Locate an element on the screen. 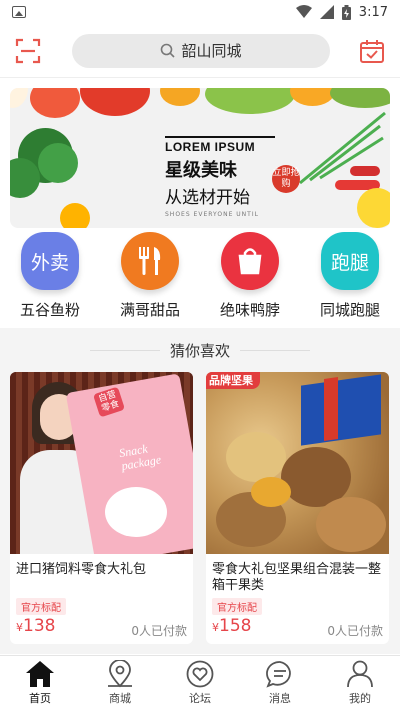 The width and height of the screenshot is (400, 711). search-icon is located at coordinates (168, 50).